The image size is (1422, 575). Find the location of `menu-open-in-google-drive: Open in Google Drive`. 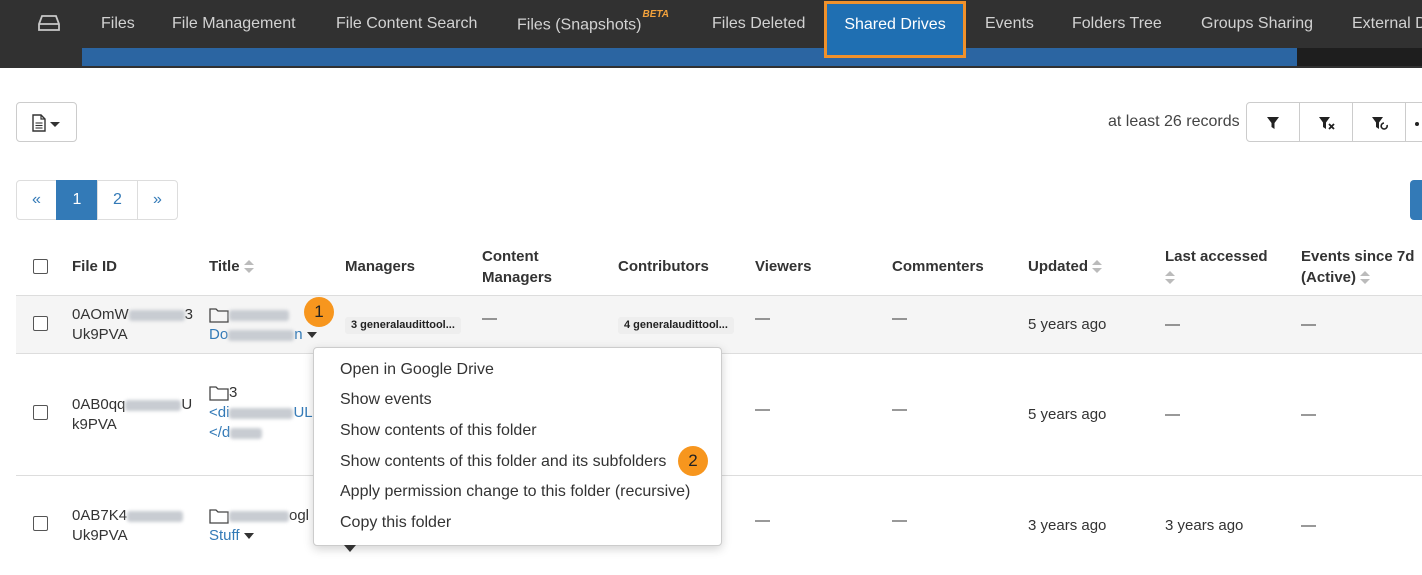

menu-open-in-google-drive: Open in Google Drive is located at coordinates (417, 370).